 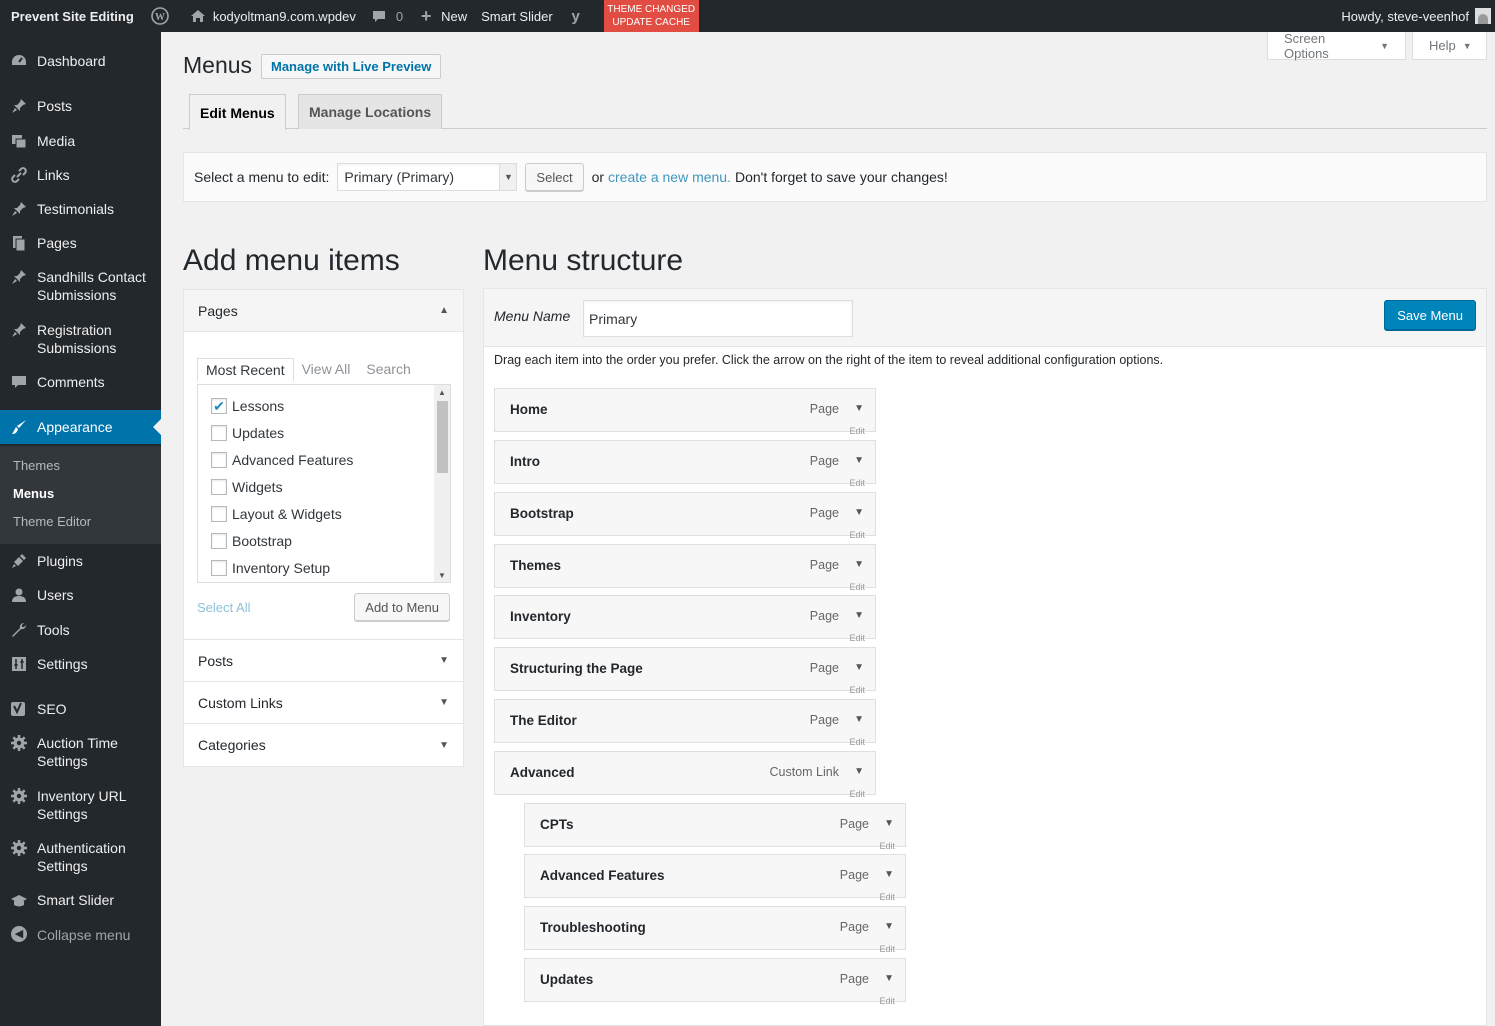 What do you see at coordinates (579, 16) in the screenshot?
I see `yoast-seo-button: y` at bounding box center [579, 16].